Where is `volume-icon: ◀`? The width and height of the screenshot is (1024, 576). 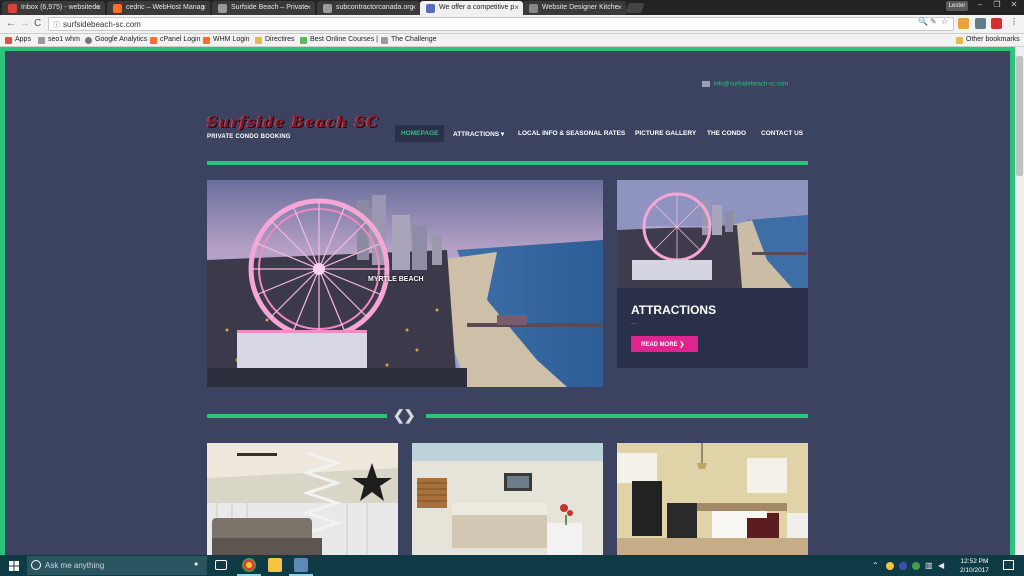
volume-icon: ◀ is located at coordinates (941, 565).